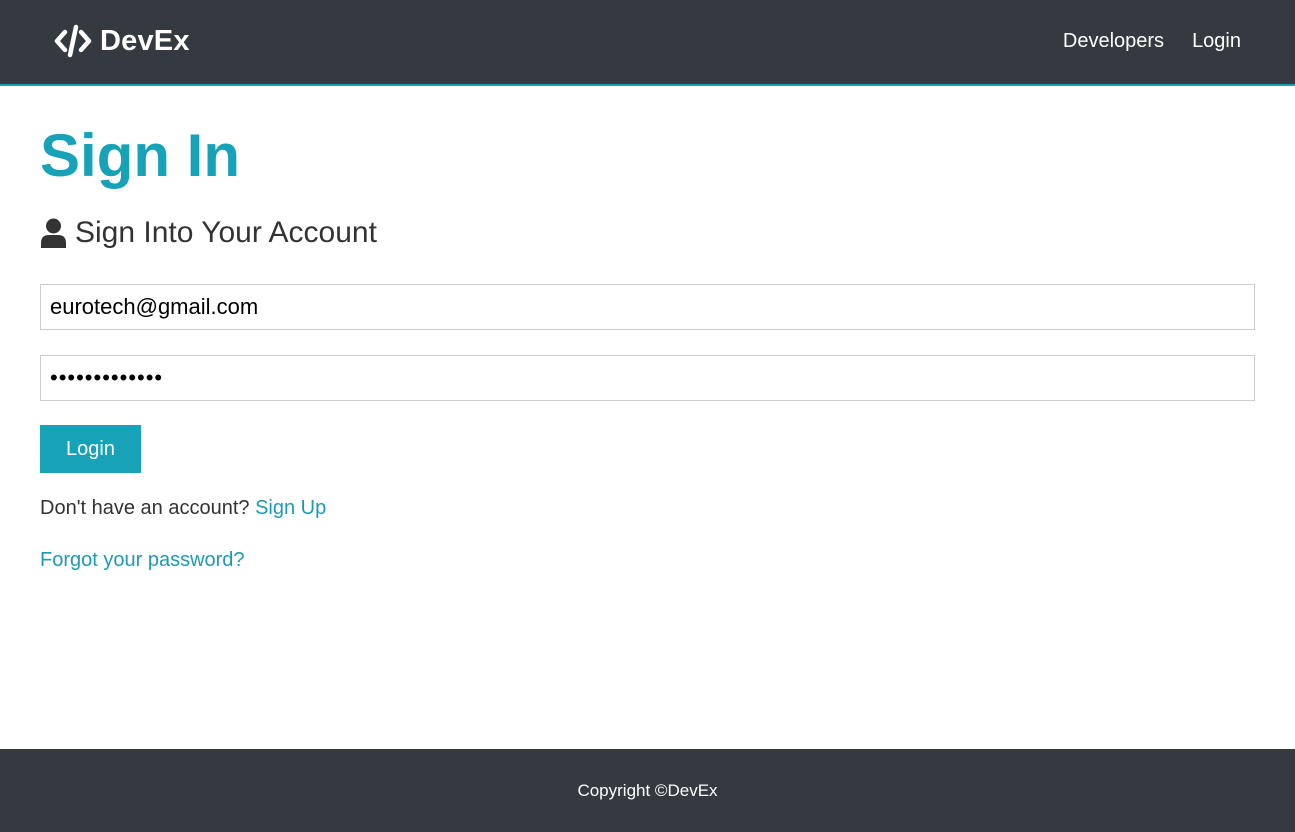 Image resolution: width=1295 pixels, height=832 pixels. Describe the element at coordinates (90, 449) in the screenshot. I see `login-button: Login` at that location.